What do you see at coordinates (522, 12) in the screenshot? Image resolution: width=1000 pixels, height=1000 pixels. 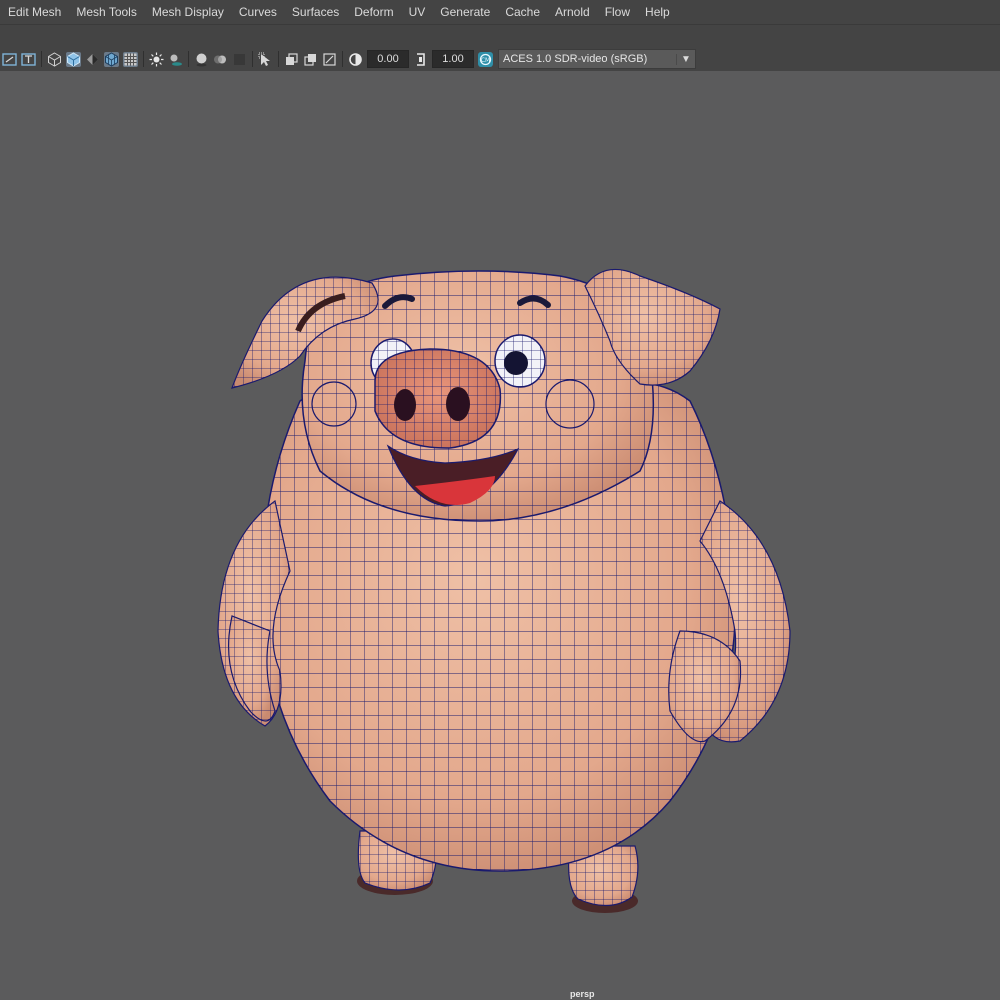 I see `menu-cache: Cache` at bounding box center [522, 12].